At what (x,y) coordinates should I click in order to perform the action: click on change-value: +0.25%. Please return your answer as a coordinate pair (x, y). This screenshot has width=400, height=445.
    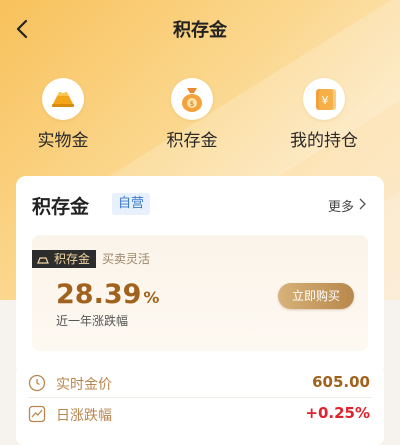
    Looking at the image, I should click on (337, 413).